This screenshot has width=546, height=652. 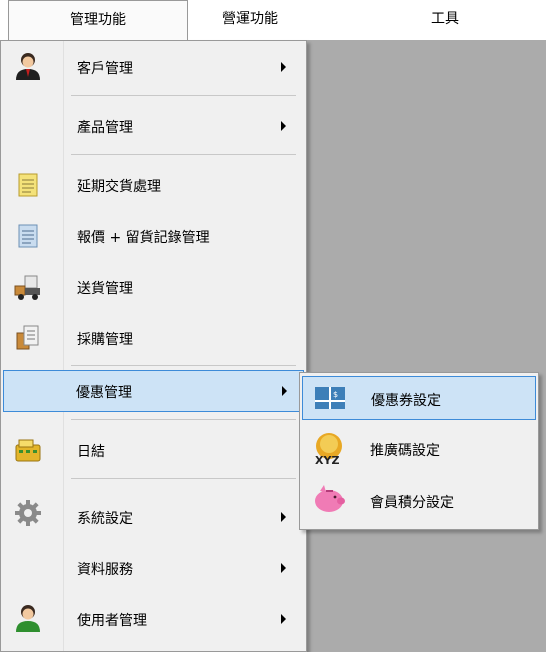 What do you see at coordinates (153, 517) in the screenshot?
I see `menu-item-system-settings: 系統設定` at bounding box center [153, 517].